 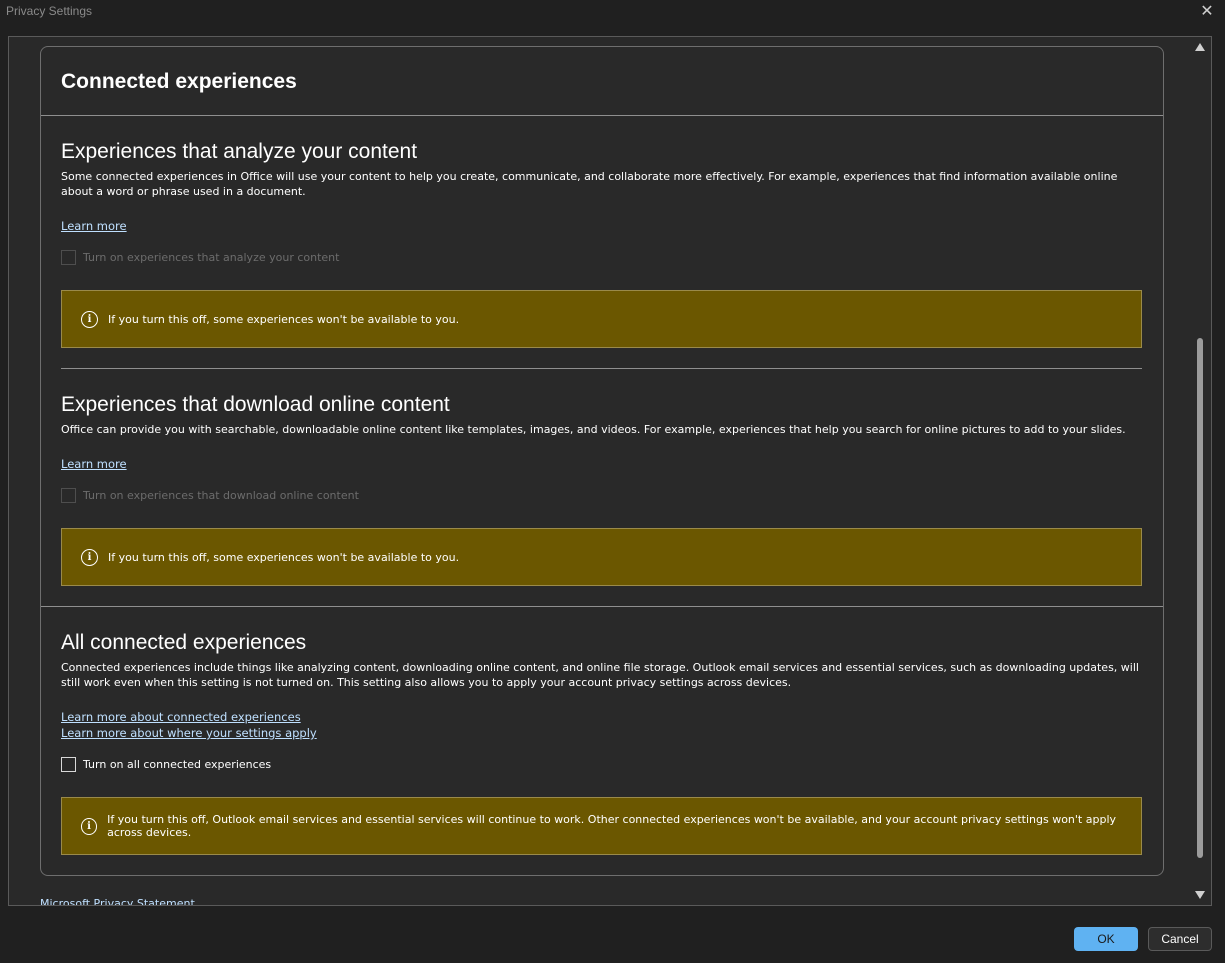 I want to click on scroll-thumb, so click(x=1200, y=598).